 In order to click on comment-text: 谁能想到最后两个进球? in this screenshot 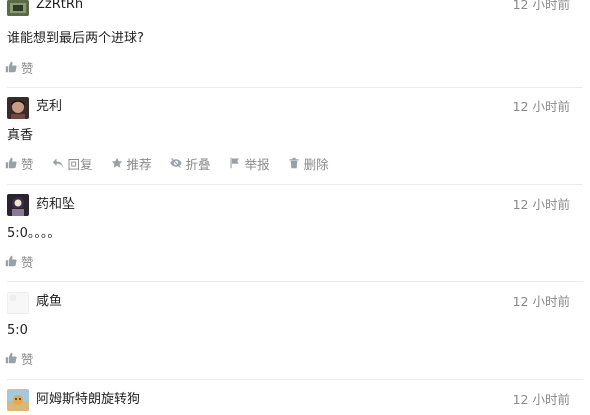, I will do `click(75, 38)`.